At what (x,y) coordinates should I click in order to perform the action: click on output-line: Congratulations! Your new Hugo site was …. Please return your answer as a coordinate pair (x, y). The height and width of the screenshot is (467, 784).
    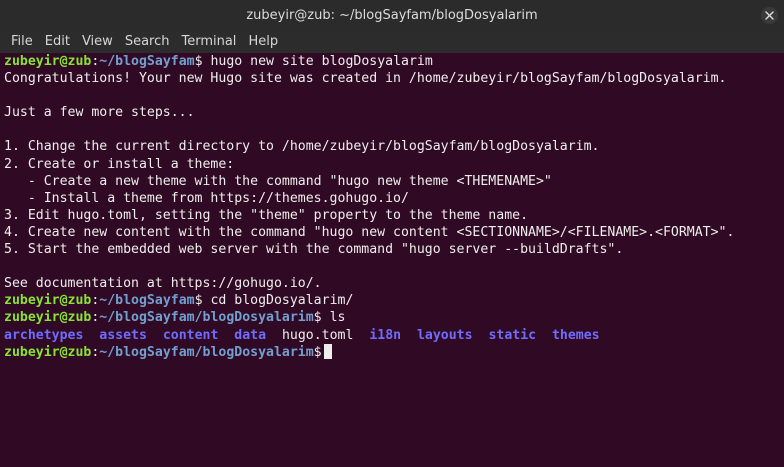
    Looking at the image, I should click on (365, 79).